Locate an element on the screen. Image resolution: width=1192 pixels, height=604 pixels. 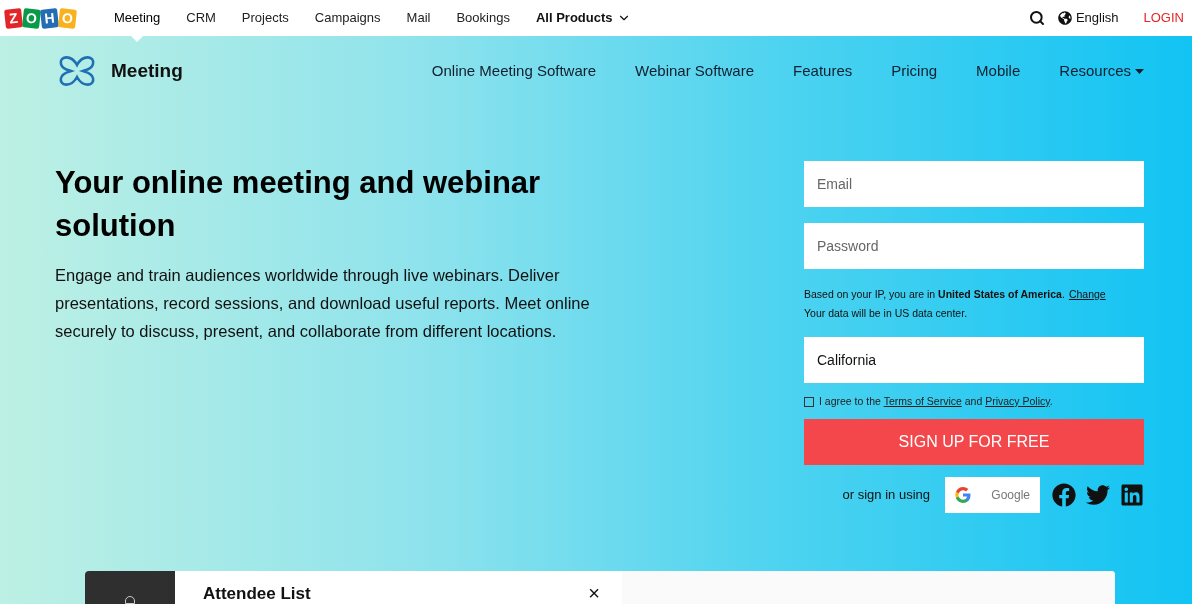
hero-title: Your online meeting and webinar solution is located at coordinates (298, 204).